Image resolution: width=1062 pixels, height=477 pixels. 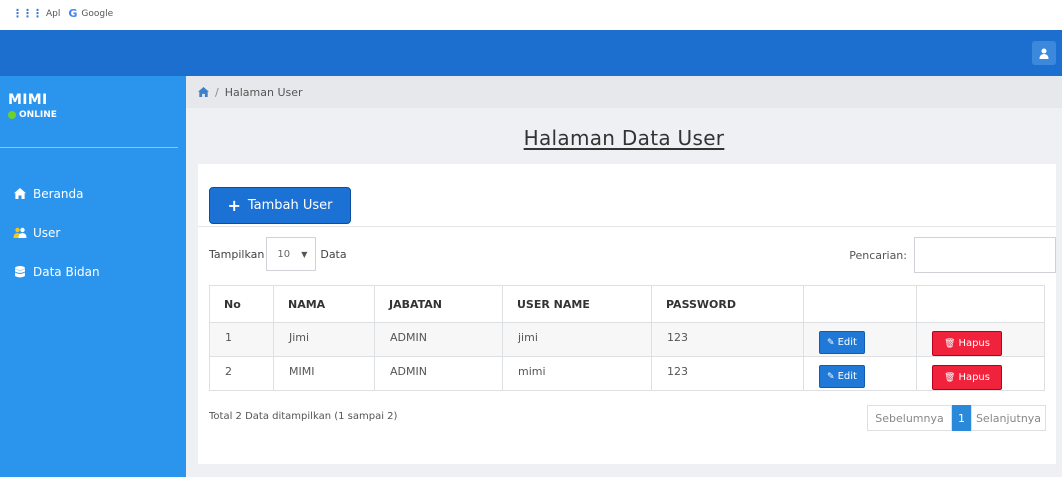 What do you see at coordinates (27, 13) in the screenshot?
I see `apps-grid-icon: ⋮⋮⋮` at bounding box center [27, 13].